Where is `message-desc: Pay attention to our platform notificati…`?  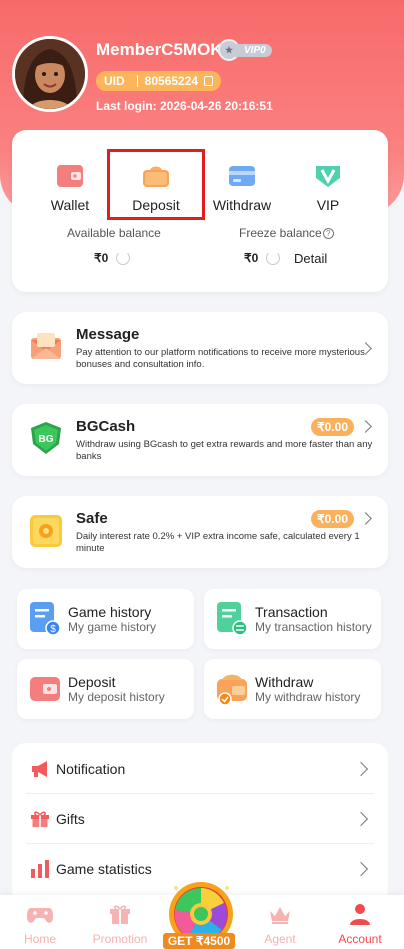 message-desc: Pay attention to our platform notificati… is located at coordinates (220, 358).